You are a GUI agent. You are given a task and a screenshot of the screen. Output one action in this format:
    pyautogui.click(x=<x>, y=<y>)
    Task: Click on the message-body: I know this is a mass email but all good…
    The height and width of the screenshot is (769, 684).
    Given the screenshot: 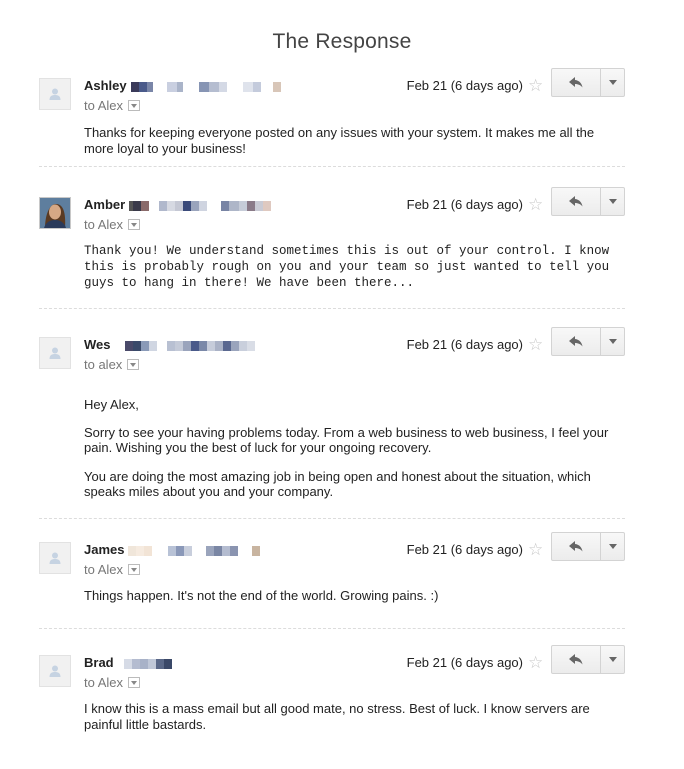 What is the action you would take?
    pyautogui.click(x=349, y=722)
    